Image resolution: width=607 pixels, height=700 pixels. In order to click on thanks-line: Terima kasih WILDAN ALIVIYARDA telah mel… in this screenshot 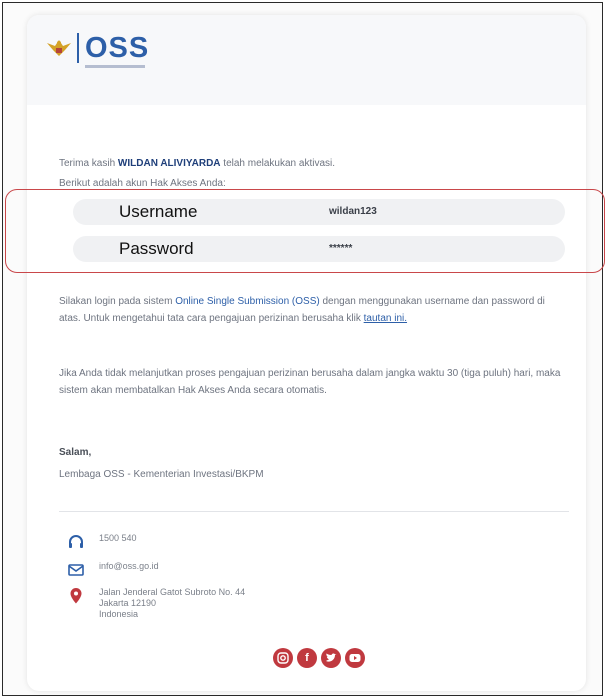, I will do `click(197, 164)`.